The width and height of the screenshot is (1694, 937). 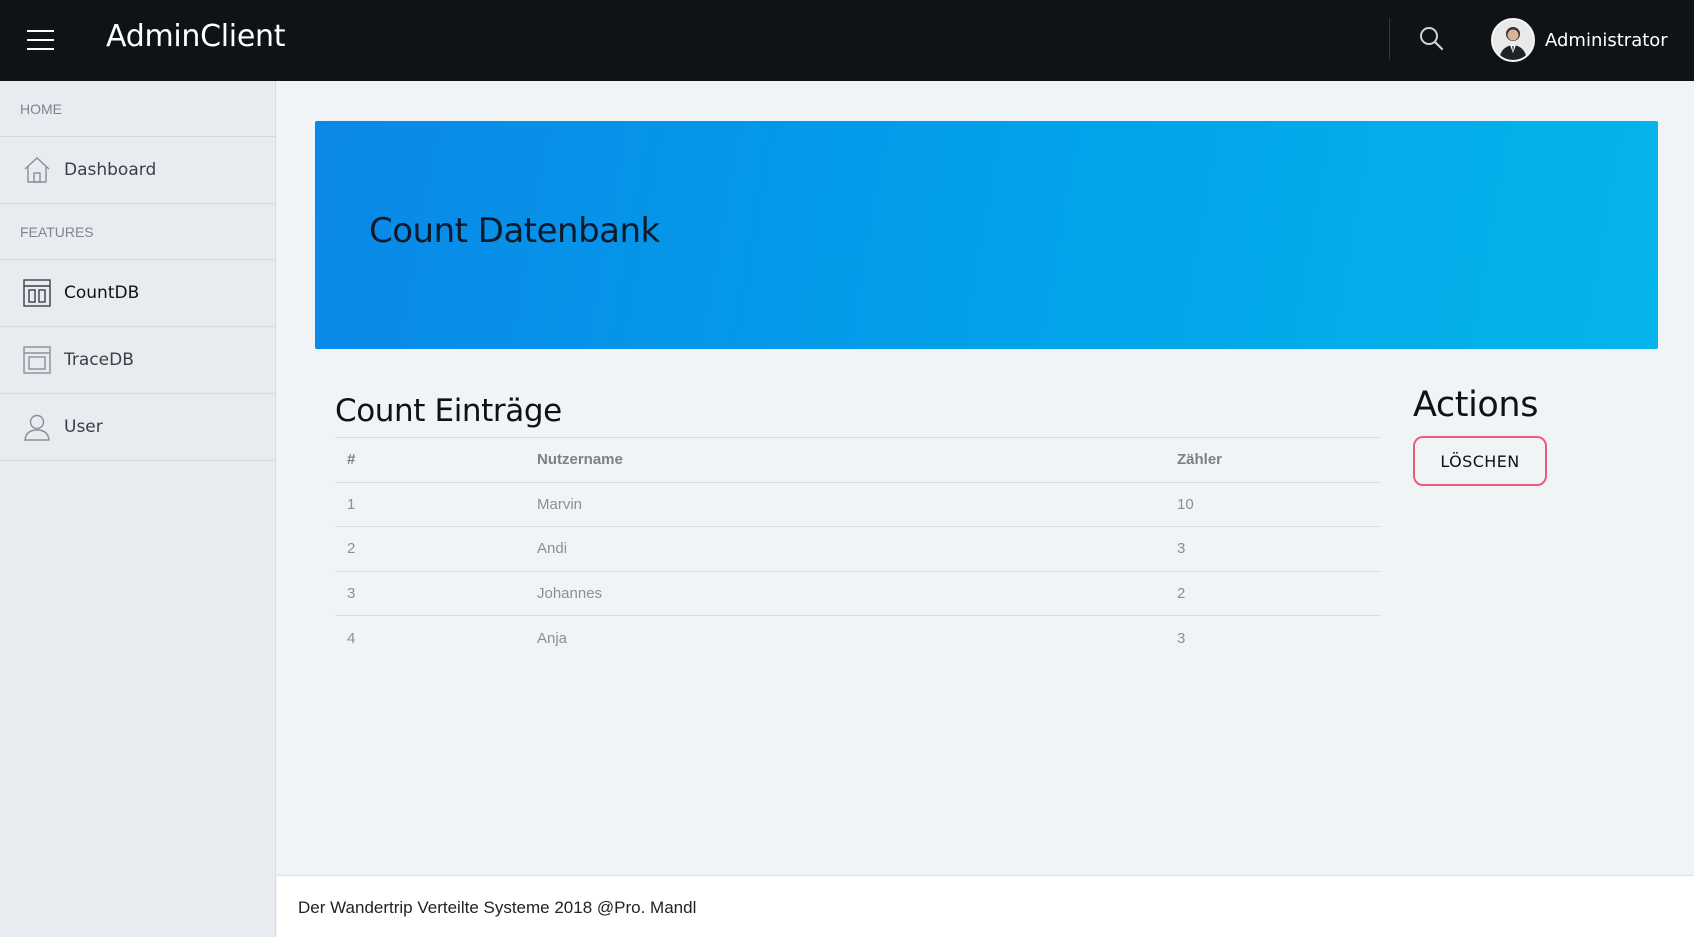 I want to click on search-icon, so click(x=1432, y=39).